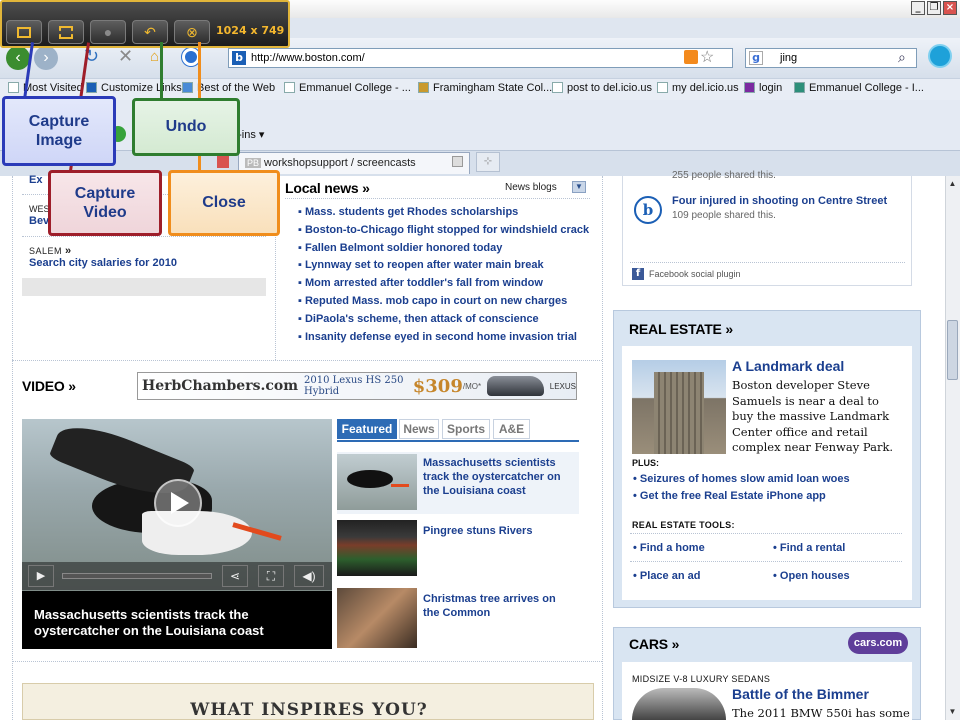 This screenshot has height=720, width=960. What do you see at coordinates (18, 58) in the screenshot?
I see `back-icon: ‹` at bounding box center [18, 58].